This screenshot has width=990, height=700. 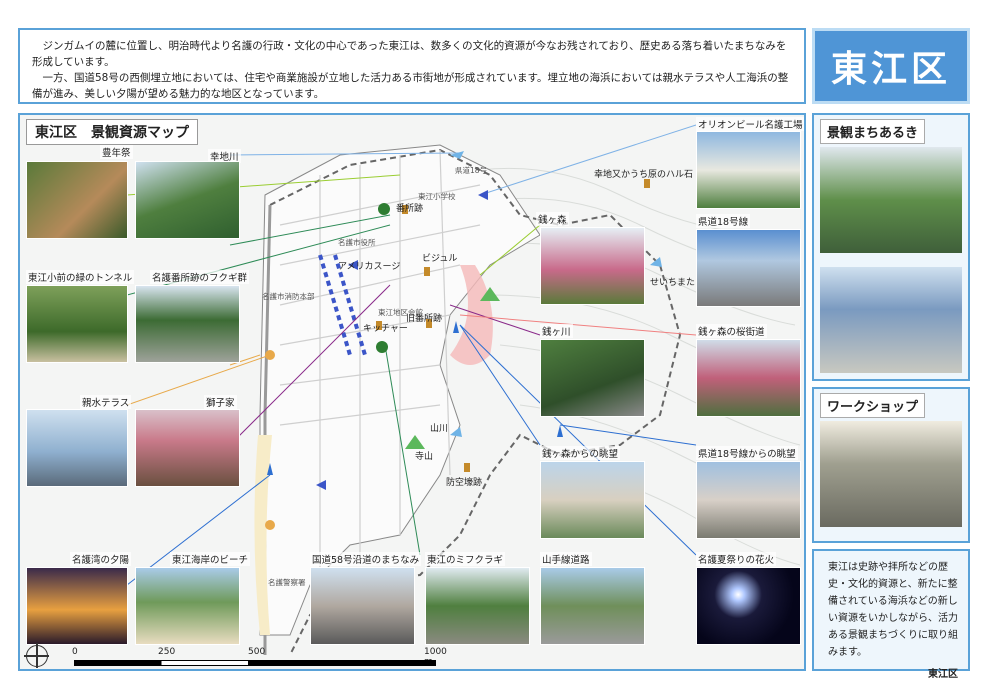 I want to click on place-kyucha: キッチャー, so click(x=385, y=327).